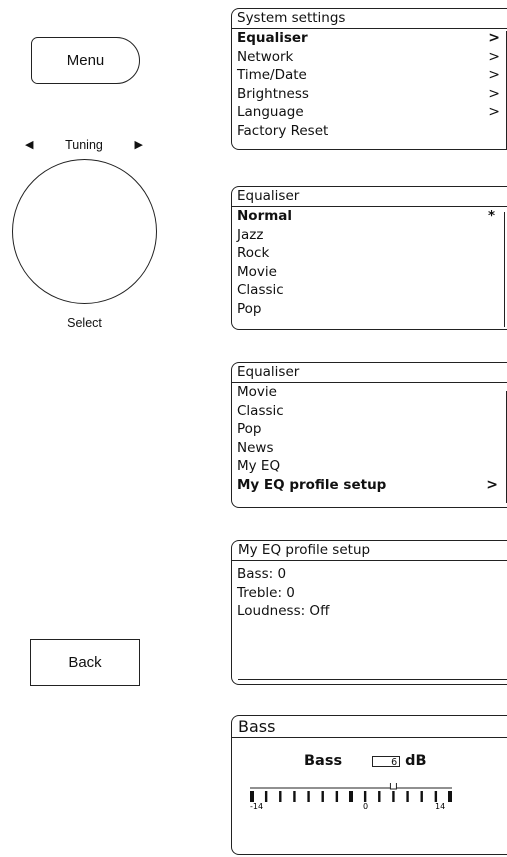  I want to click on setting-loudness: Loudness: Off, so click(369, 611).